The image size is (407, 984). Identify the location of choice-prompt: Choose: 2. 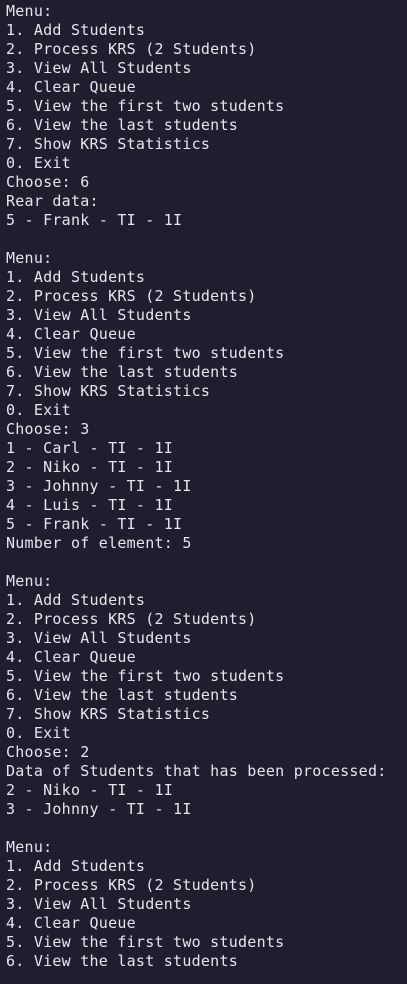
(48, 752).